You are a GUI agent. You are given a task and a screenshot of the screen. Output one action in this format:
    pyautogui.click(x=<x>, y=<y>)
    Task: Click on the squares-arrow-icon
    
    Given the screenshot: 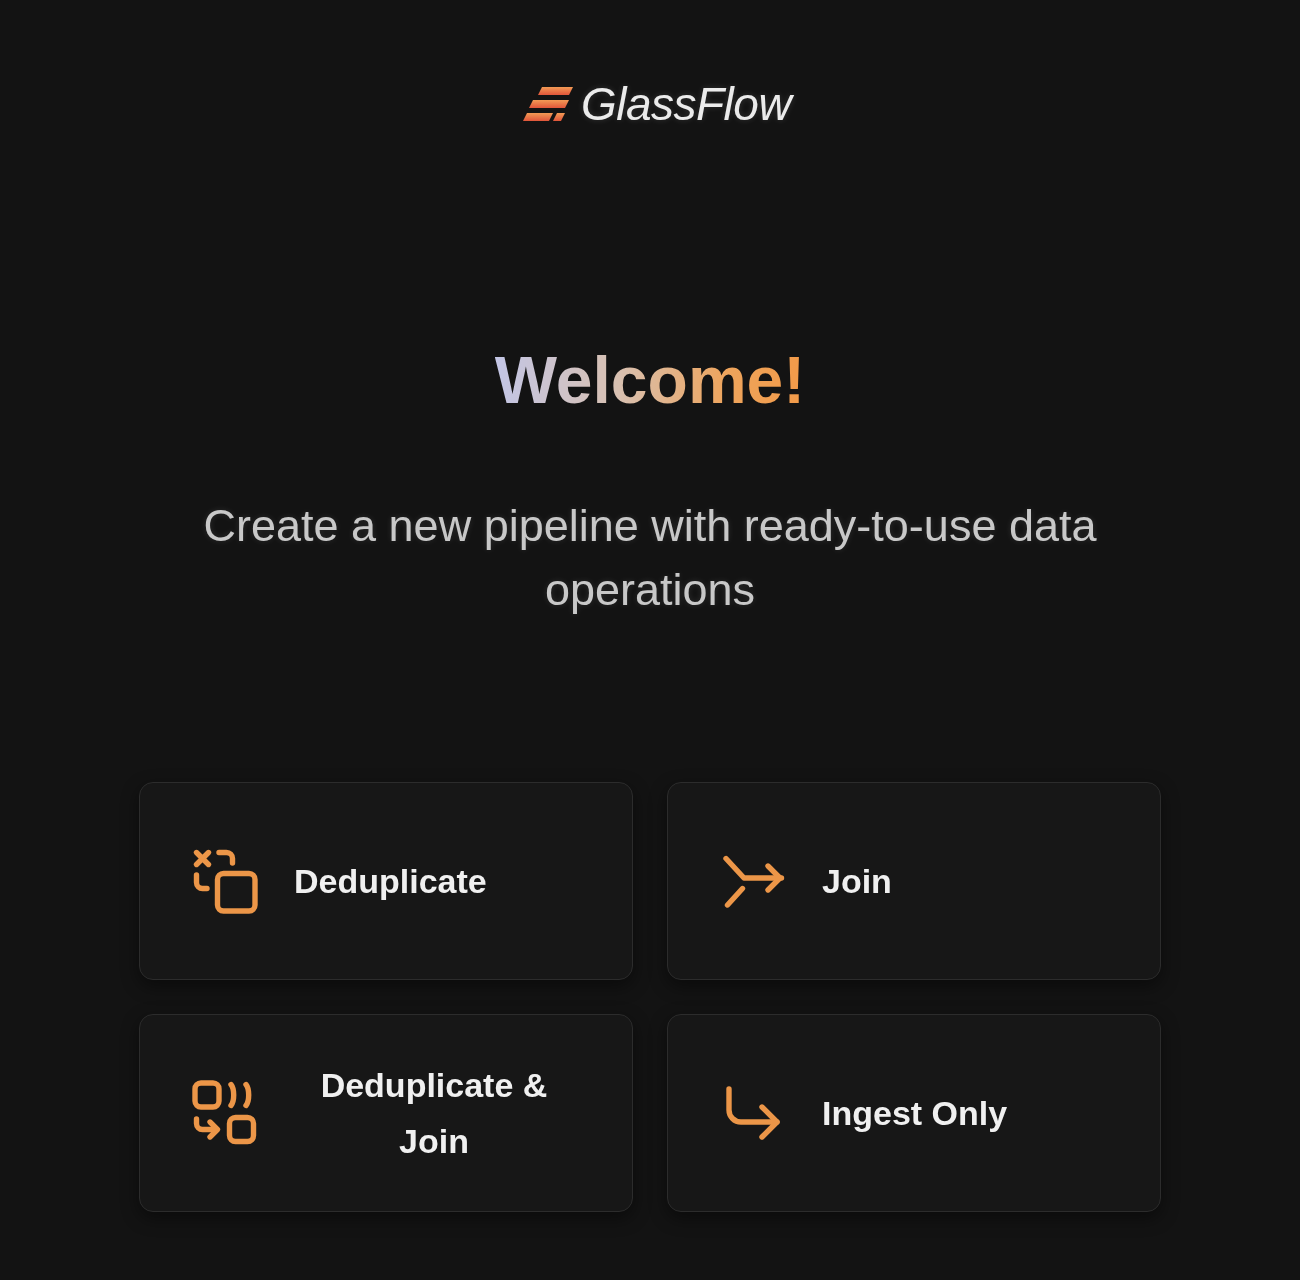 What is the action you would take?
    pyautogui.click(x=225, y=1113)
    